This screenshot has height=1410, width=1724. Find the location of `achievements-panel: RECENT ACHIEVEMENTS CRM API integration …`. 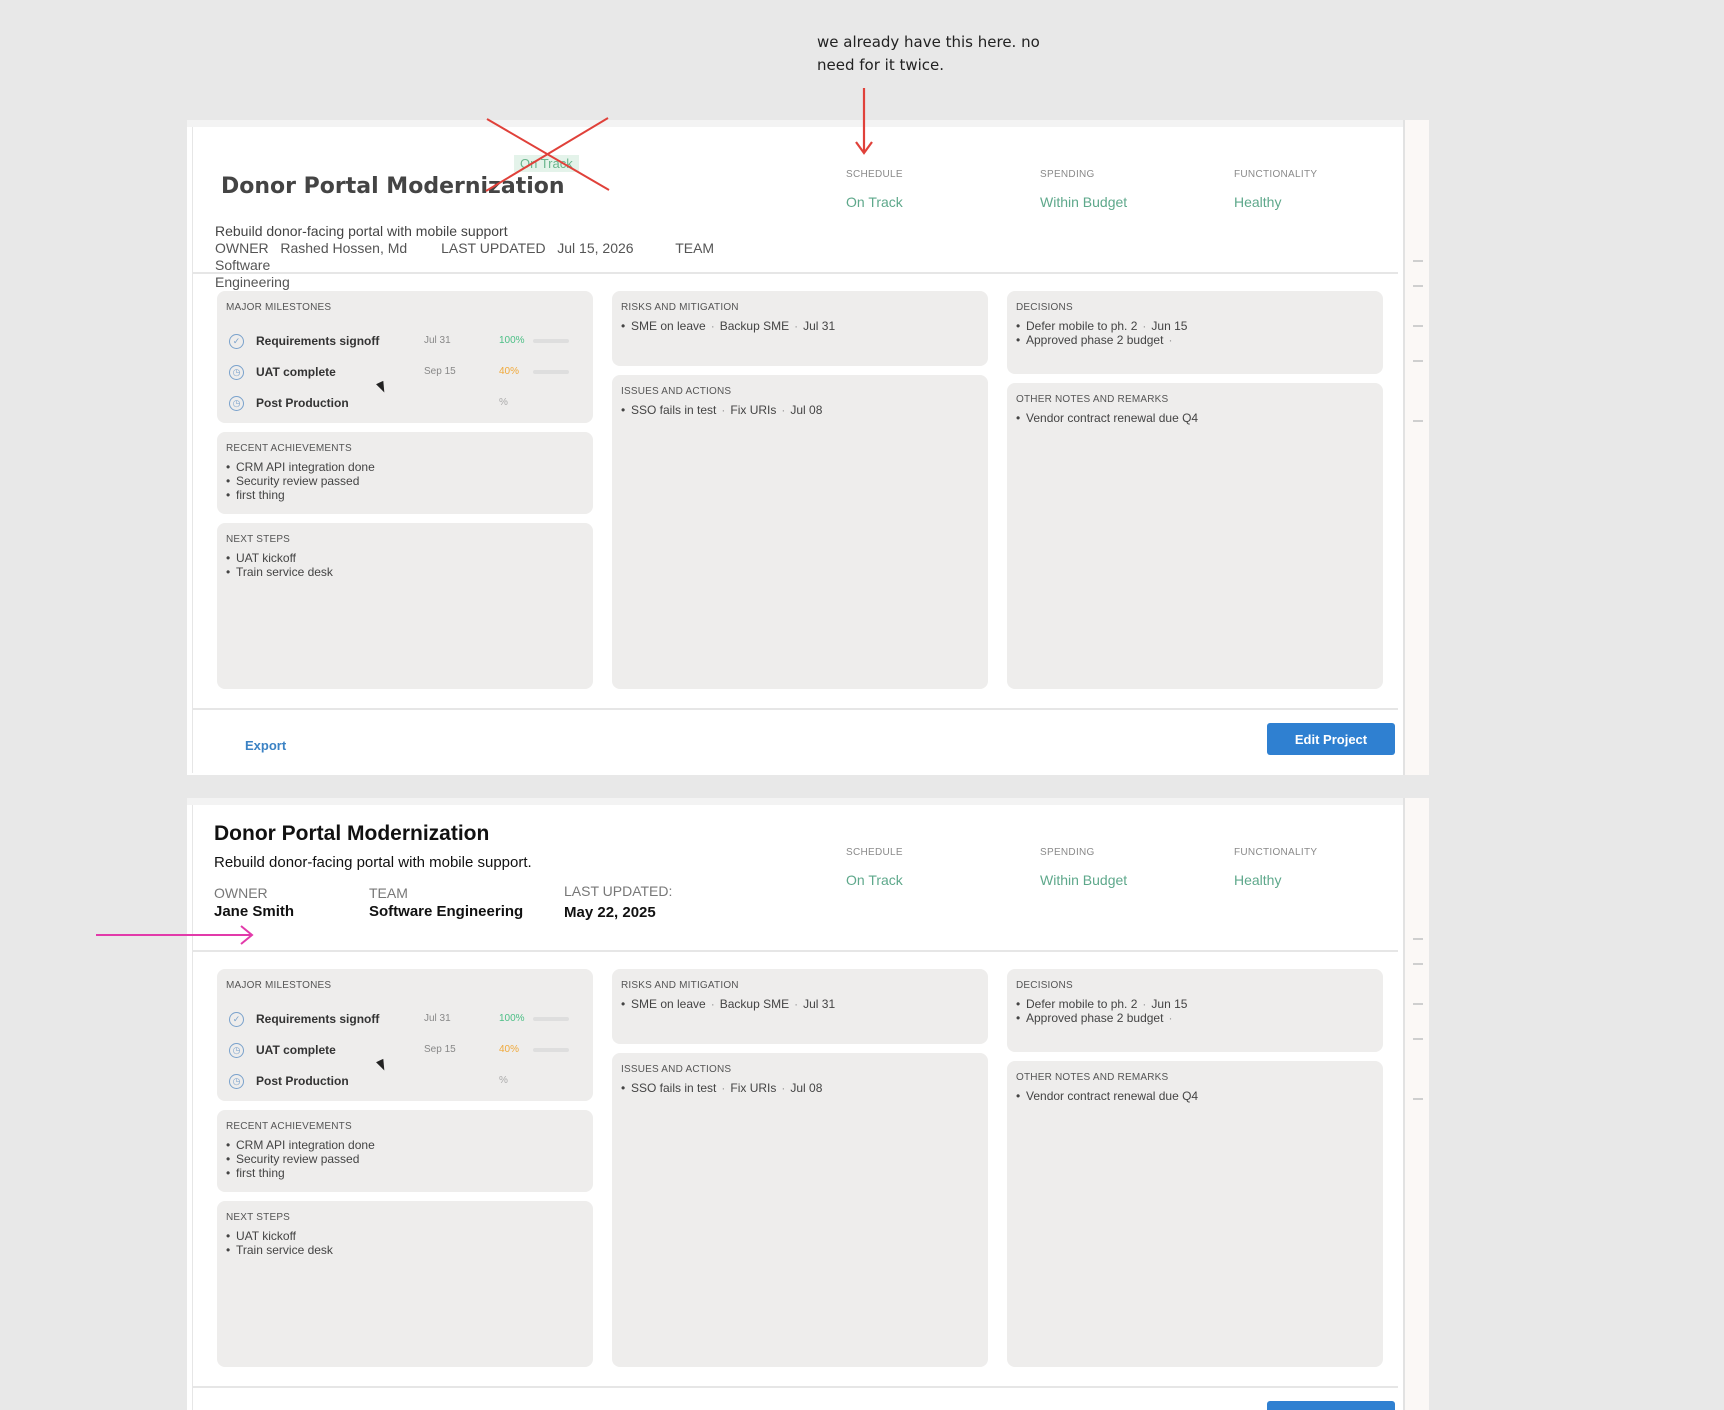

achievements-panel: RECENT ACHIEVEMENTS CRM API integration … is located at coordinates (405, 1151).